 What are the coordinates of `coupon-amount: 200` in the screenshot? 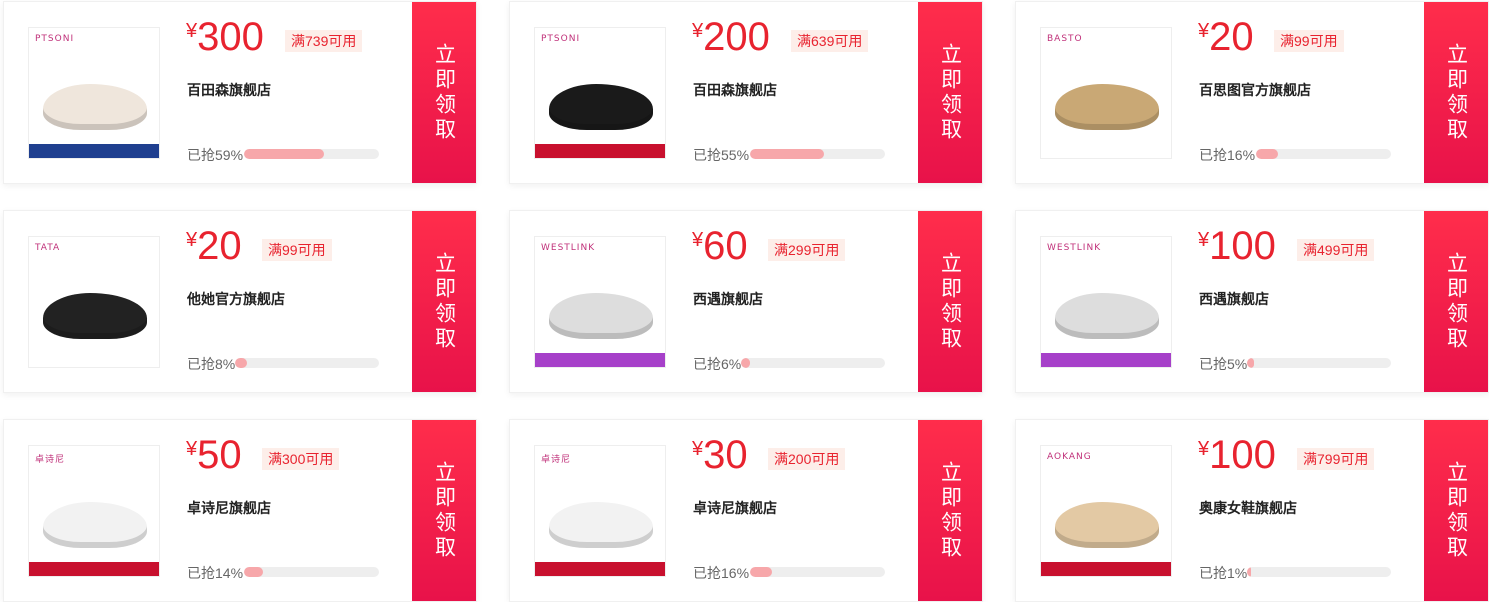 It's located at (736, 37).